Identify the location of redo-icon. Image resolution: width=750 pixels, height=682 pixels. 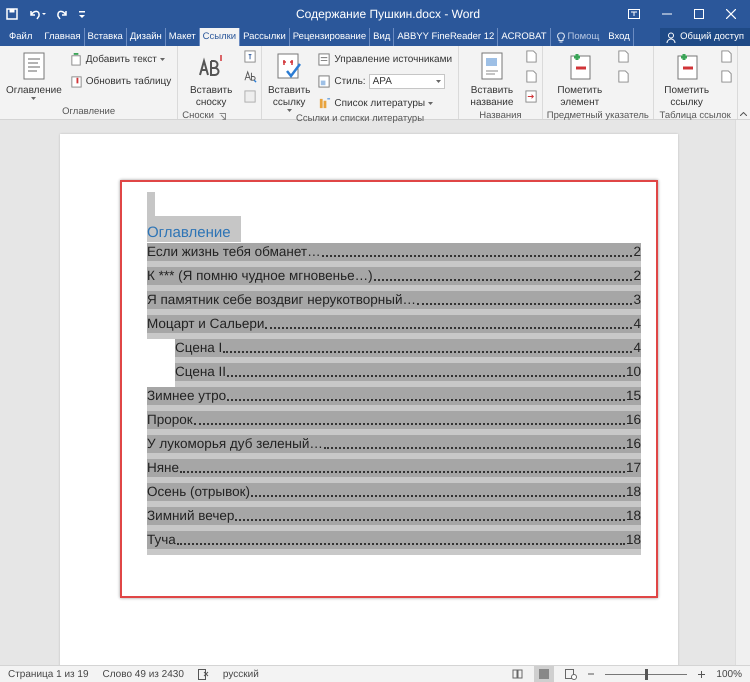
(62, 14).